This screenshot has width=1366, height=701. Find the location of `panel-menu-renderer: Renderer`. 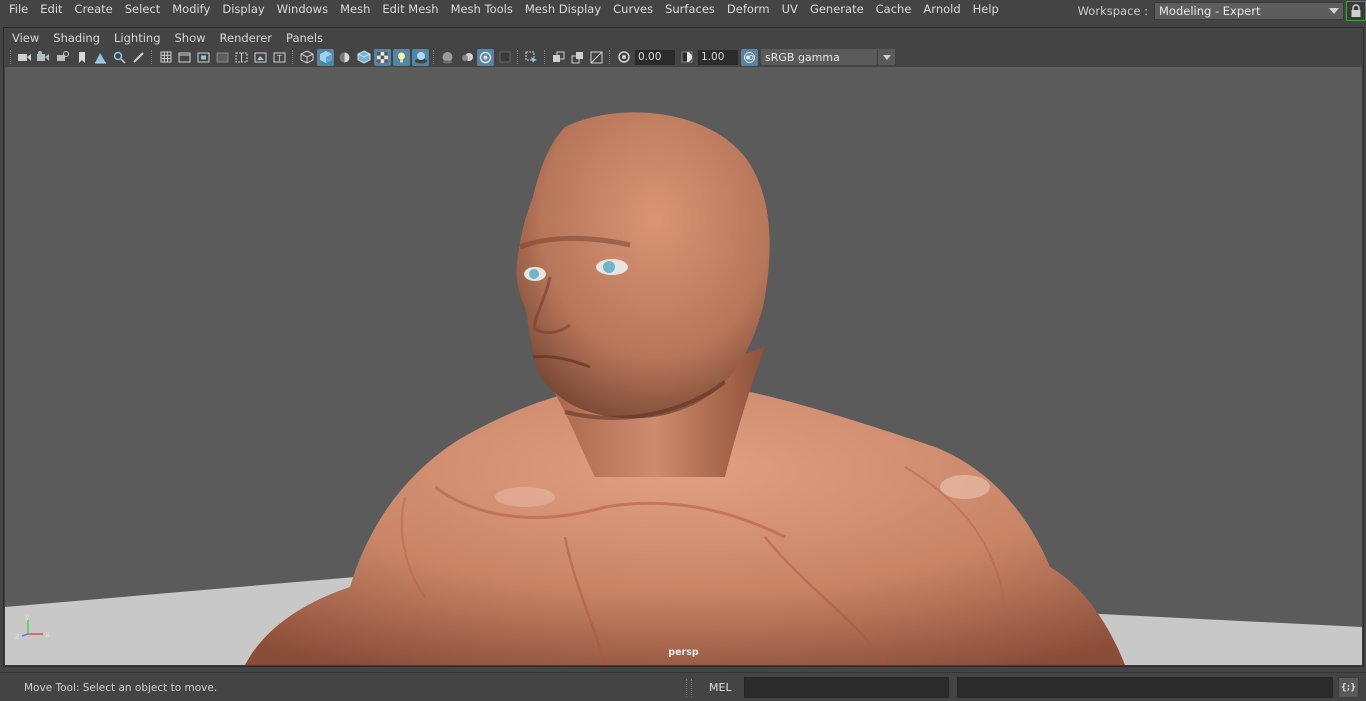

panel-menu-renderer: Renderer is located at coordinates (246, 38).